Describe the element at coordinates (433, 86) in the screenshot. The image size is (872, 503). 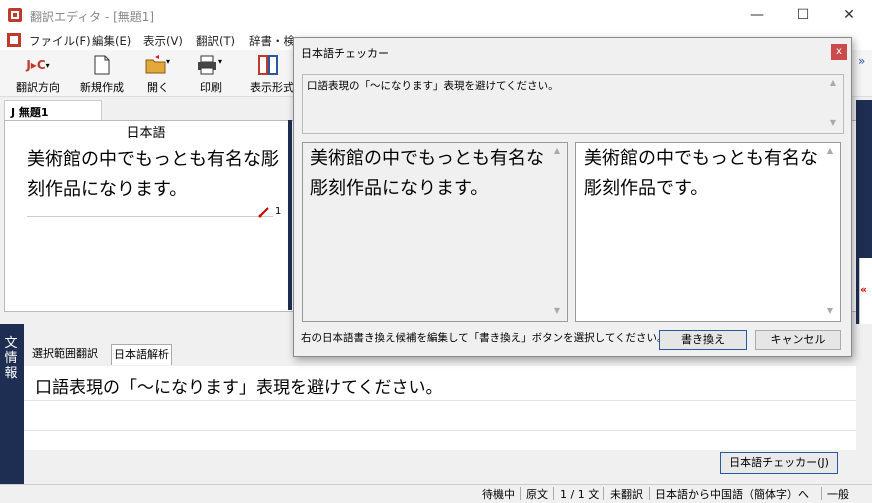
I see `dialog-message: 口語表現の「〜になります」表現を避けてください。` at that location.